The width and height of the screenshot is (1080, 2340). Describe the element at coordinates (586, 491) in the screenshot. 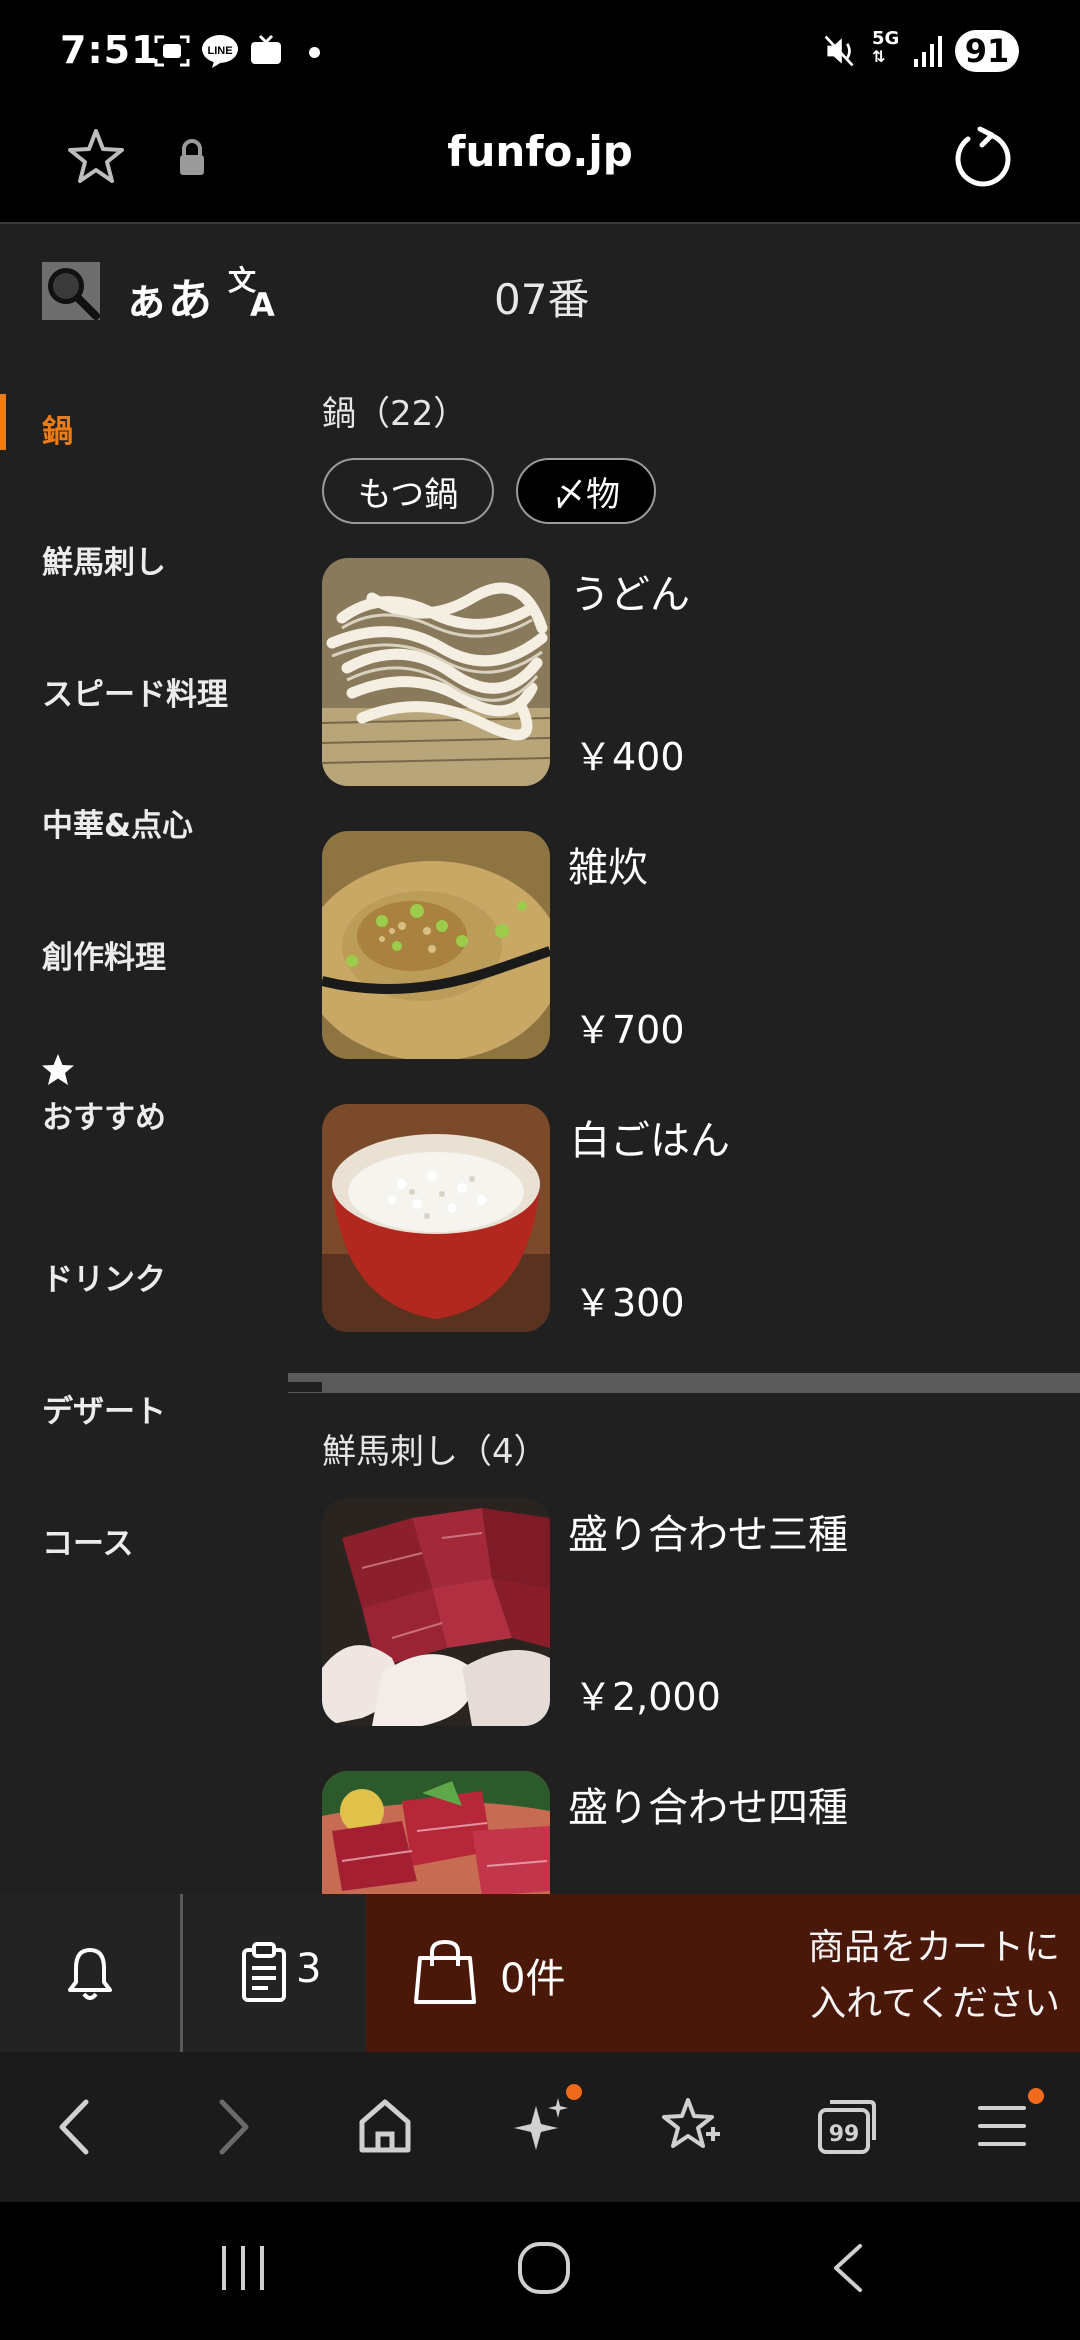

I see `chip-shimemono: 〆物` at that location.